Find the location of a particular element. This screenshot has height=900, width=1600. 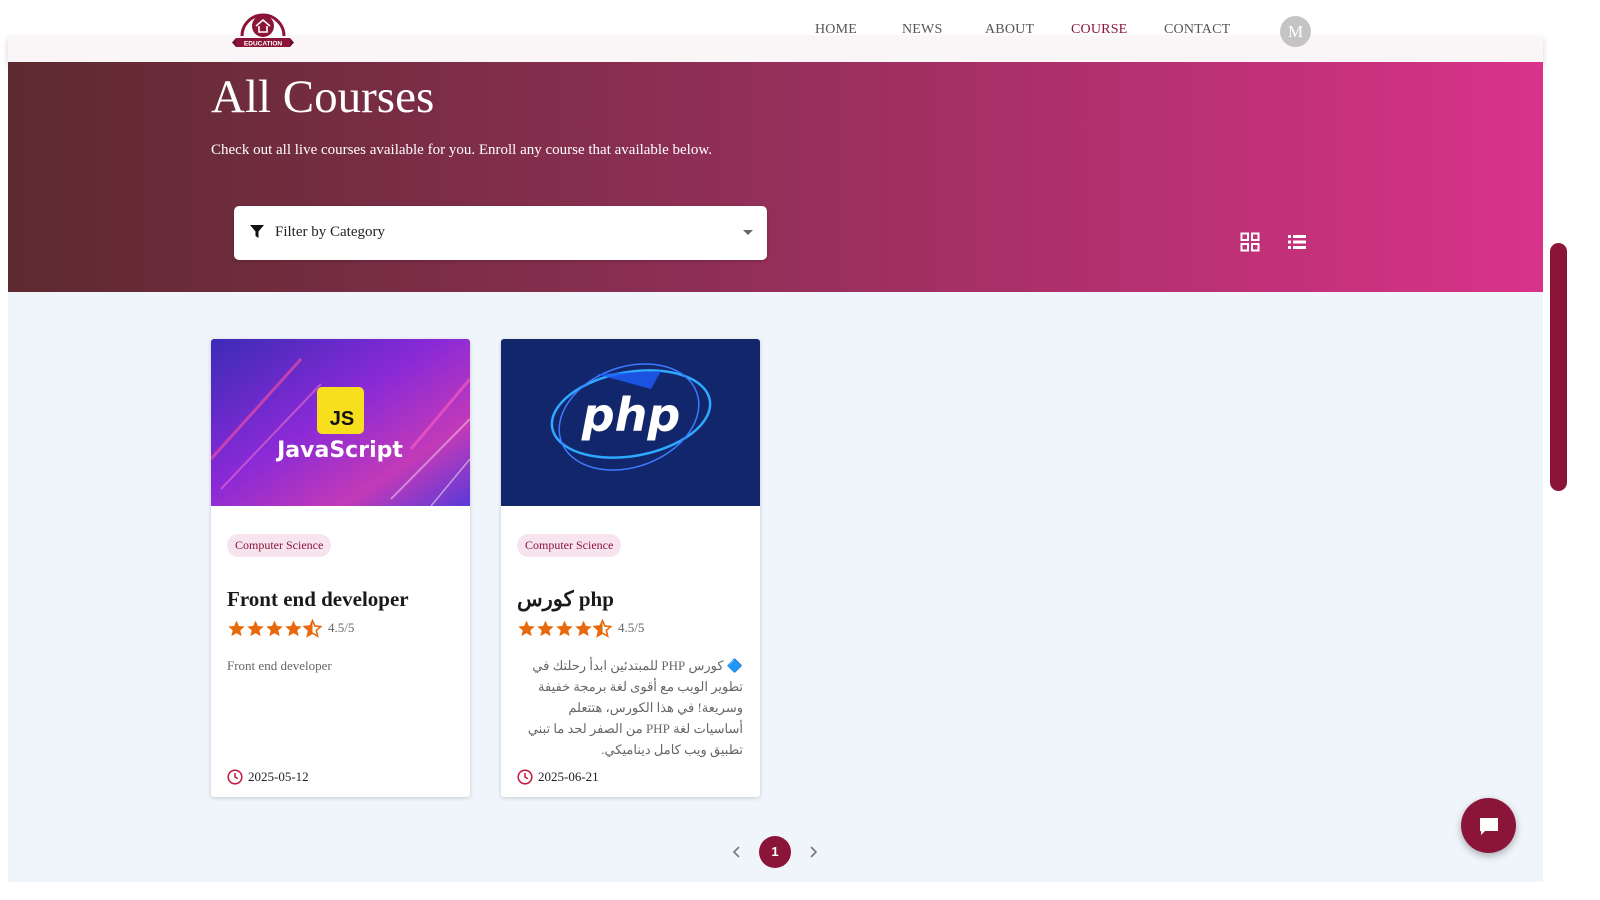

course-date-text: 2025-06-21 is located at coordinates (568, 776).